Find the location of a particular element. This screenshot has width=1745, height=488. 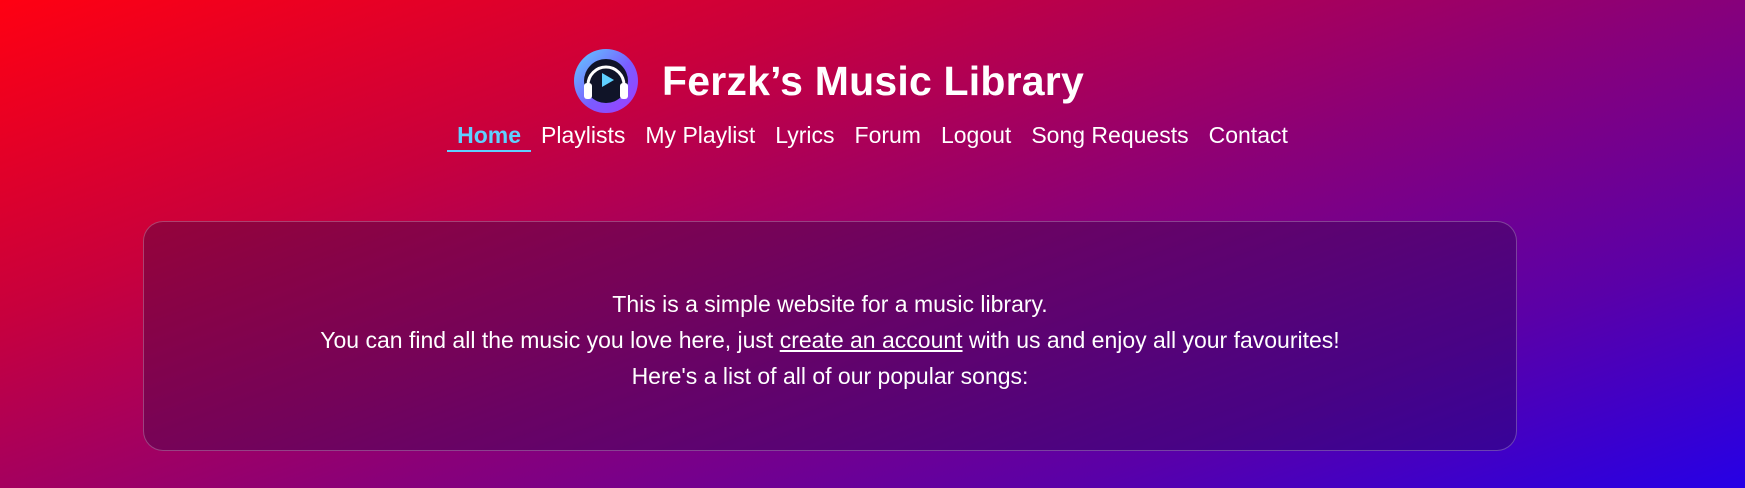

nav-item-forum: Forum is located at coordinates (888, 137).